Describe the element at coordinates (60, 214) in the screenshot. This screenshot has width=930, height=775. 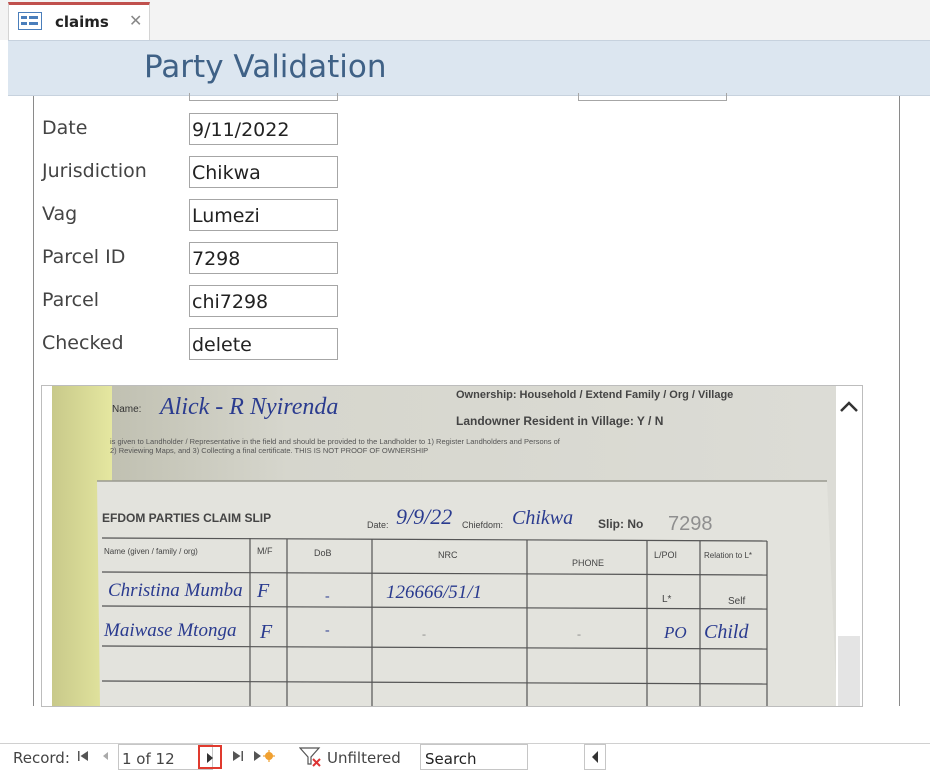
I see `vag-label: Vag` at that location.